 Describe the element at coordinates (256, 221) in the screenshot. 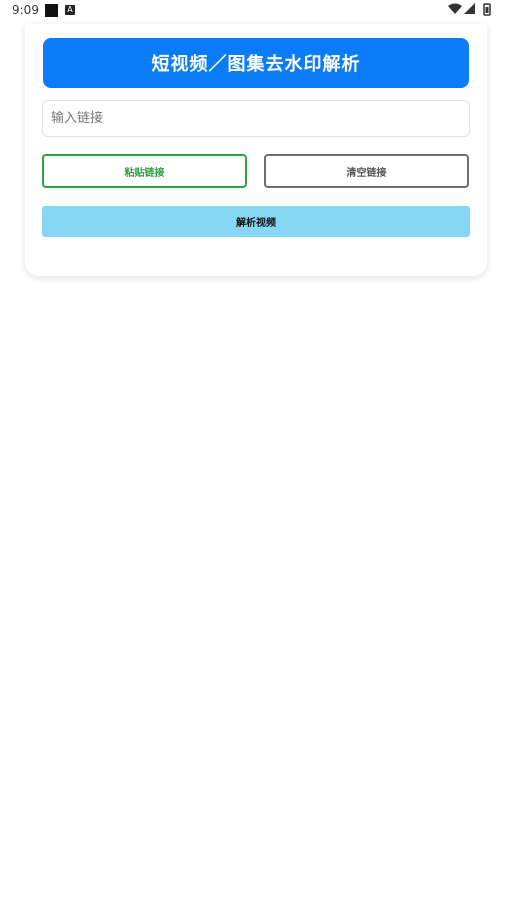

I see `parse-video-button: 解析视频` at that location.